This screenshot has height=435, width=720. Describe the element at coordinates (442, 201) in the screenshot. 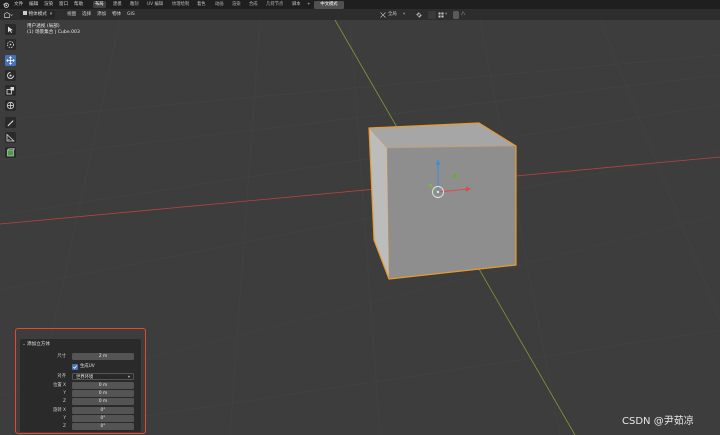

I see `cube-object` at that location.